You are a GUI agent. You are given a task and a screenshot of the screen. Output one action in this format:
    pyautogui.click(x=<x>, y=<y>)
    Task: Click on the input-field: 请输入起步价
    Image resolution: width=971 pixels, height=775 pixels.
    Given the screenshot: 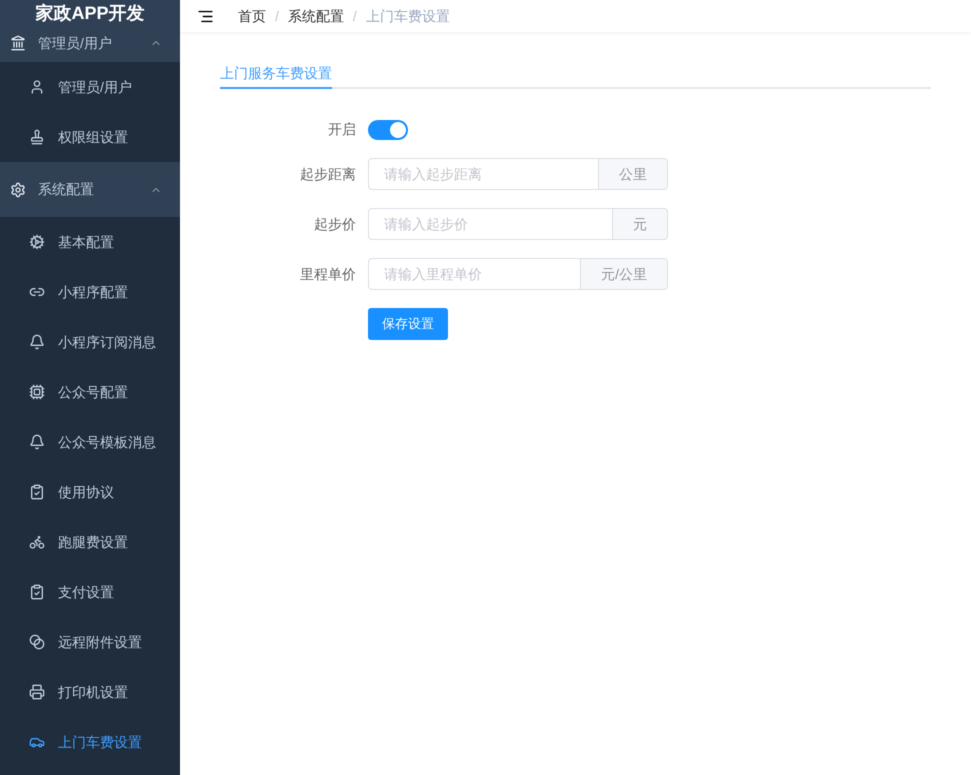 What is the action you would take?
    pyautogui.click(x=490, y=224)
    